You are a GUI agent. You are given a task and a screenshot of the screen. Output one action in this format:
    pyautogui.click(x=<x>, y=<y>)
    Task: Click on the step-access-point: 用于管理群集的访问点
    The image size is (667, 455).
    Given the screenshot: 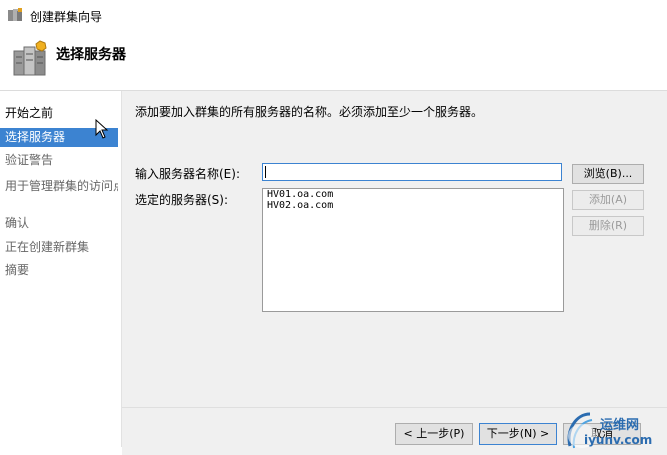 What is the action you would take?
    pyautogui.click(x=61, y=186)
    